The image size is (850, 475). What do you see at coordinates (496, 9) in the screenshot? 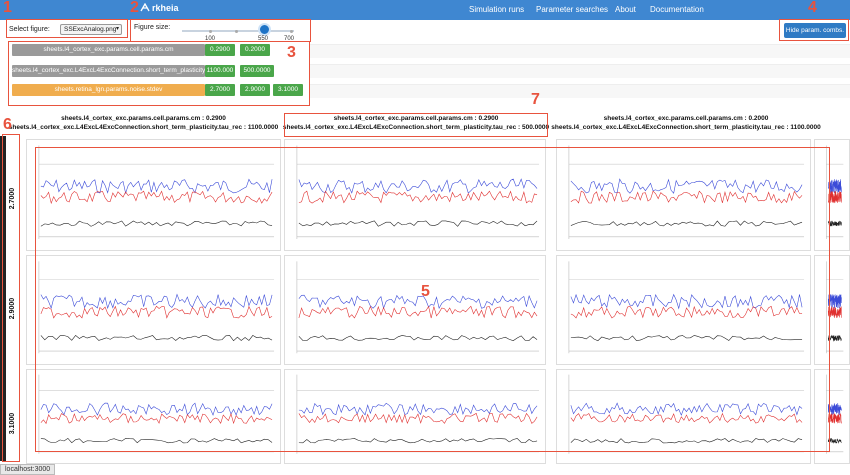
I see `nav-simulation-runs: Simulation runs` at bounding box center [496, 9].